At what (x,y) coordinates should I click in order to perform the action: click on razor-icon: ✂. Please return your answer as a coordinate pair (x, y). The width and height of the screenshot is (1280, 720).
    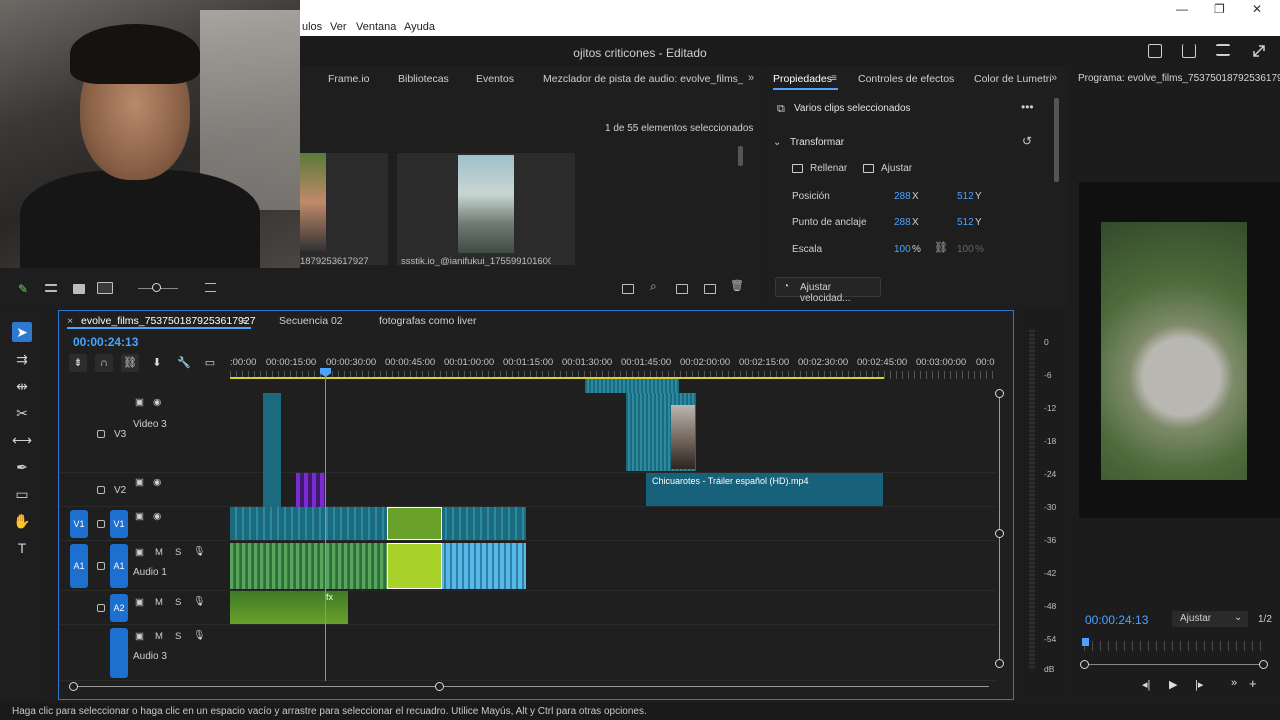
    Looking at the image, I should click on (22, 413).